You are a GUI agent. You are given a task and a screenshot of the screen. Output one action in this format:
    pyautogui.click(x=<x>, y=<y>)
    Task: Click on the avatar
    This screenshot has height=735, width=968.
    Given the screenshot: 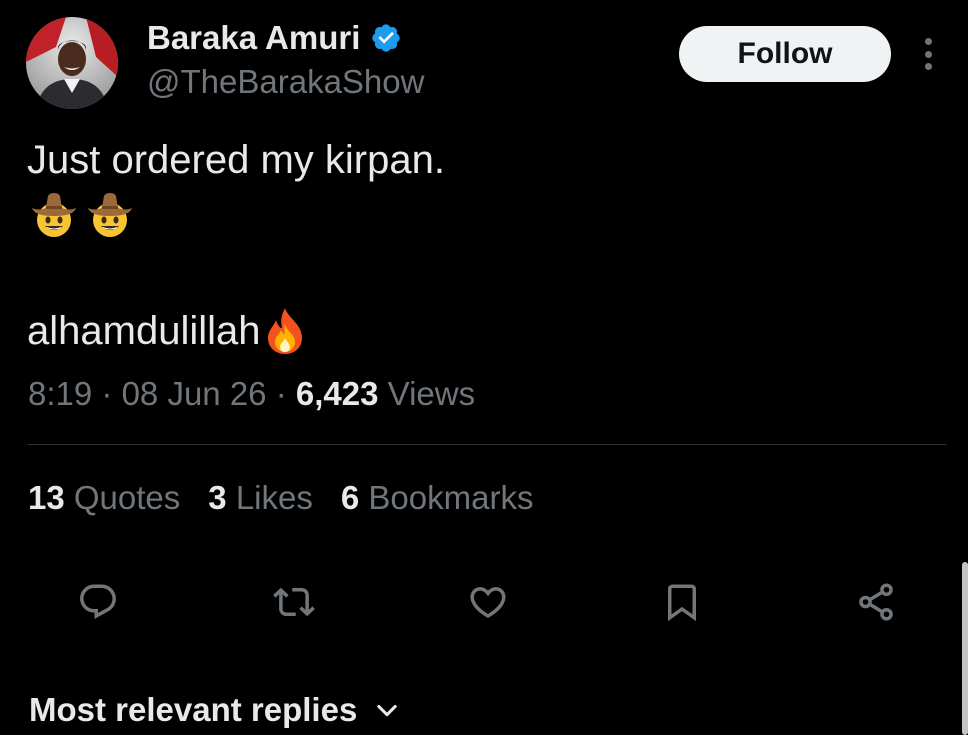 What is the action you would take?
    pyautogui.click(x=72, y=63)
    